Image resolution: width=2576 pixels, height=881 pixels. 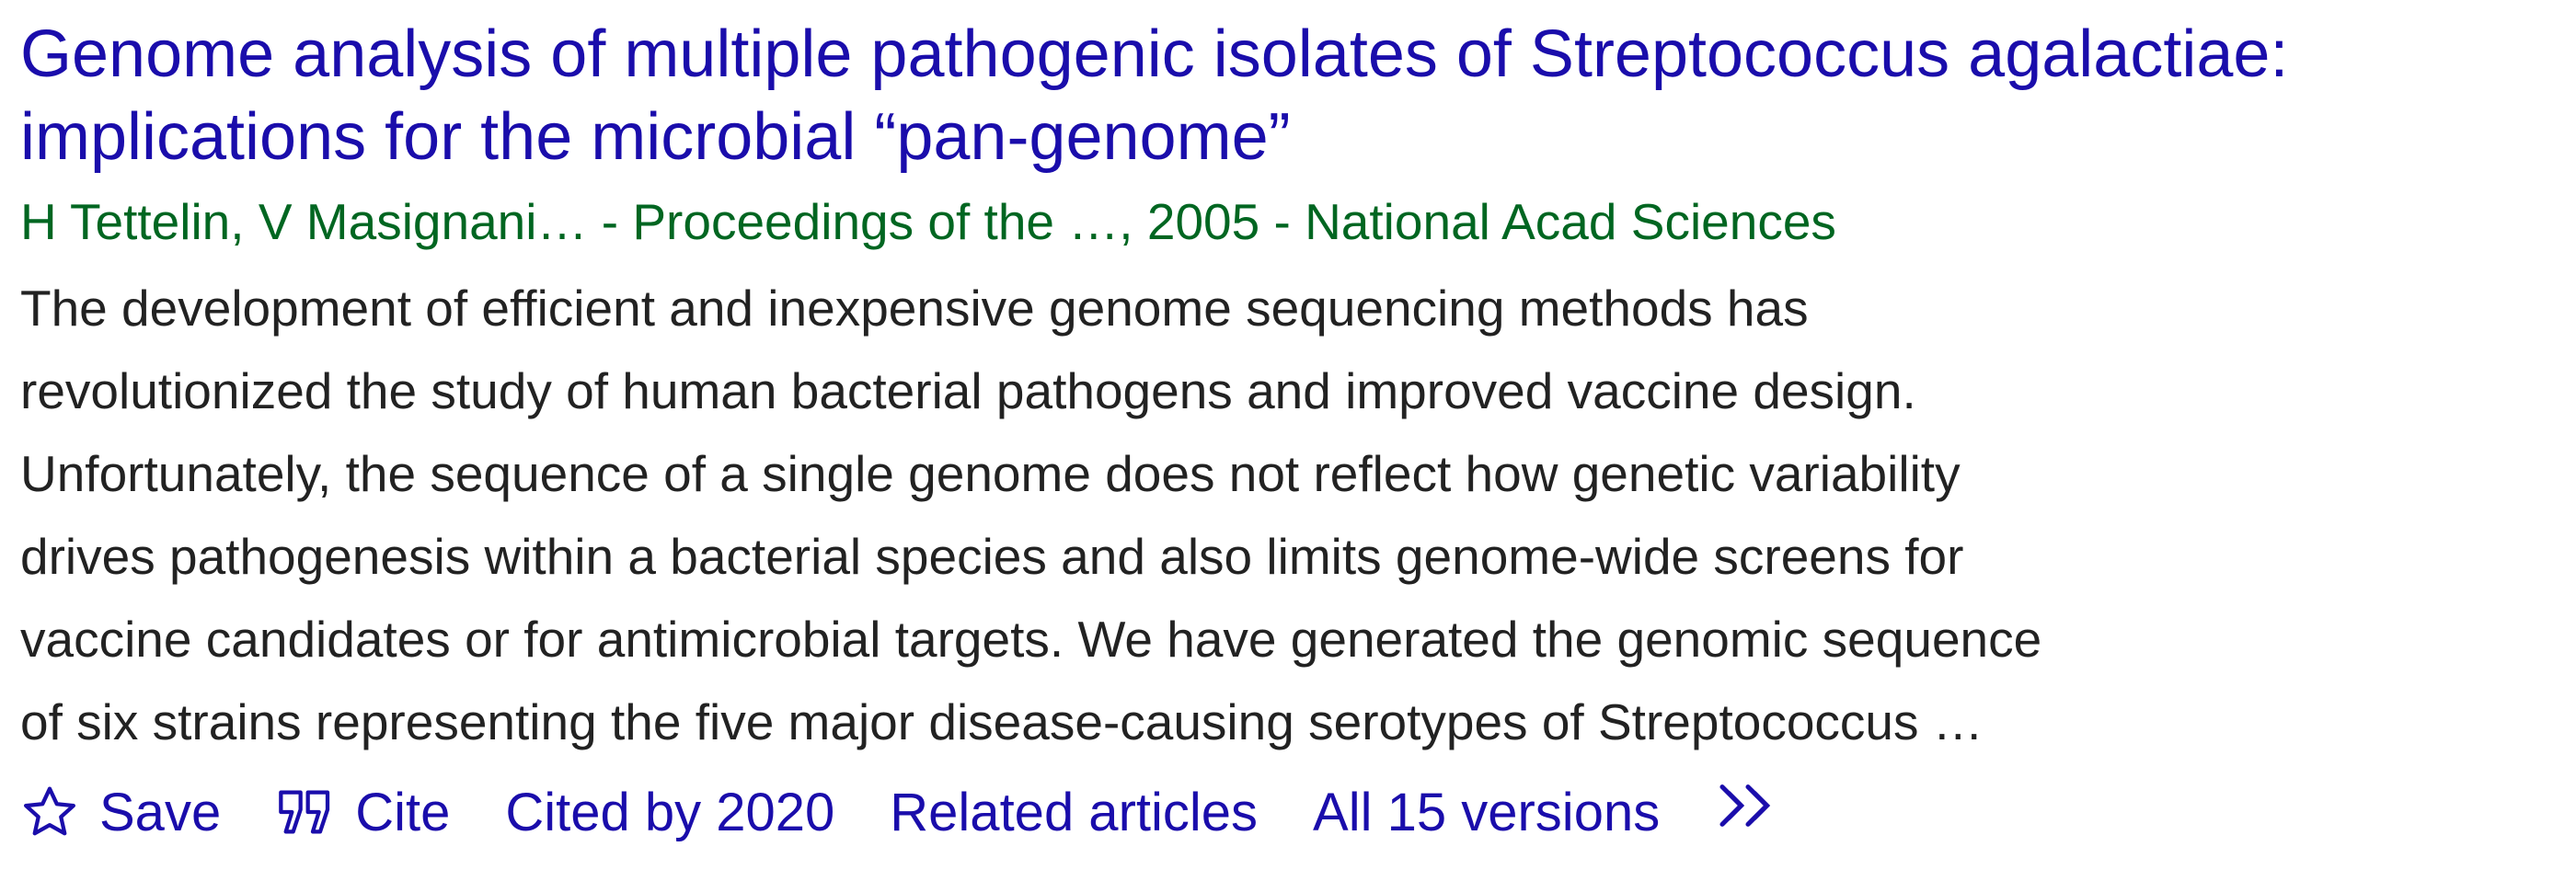 What do you see at coordinates (669, 812) in the screenshot?
I see `cited-by-link: Cited by 2020` at bounding box center [669, 812].